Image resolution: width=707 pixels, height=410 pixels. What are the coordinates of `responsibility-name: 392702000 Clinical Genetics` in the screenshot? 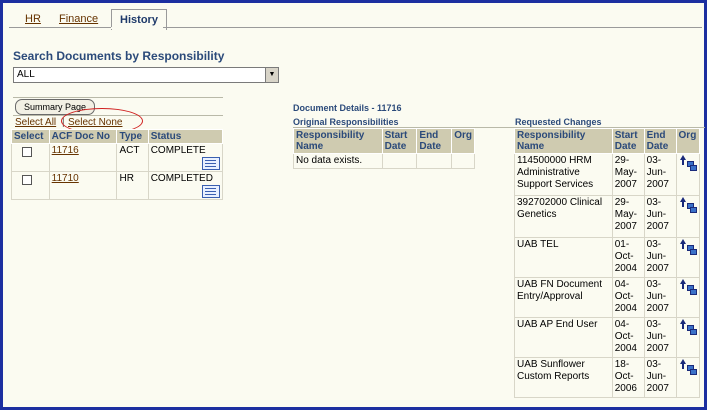 It's located at (563, 216).